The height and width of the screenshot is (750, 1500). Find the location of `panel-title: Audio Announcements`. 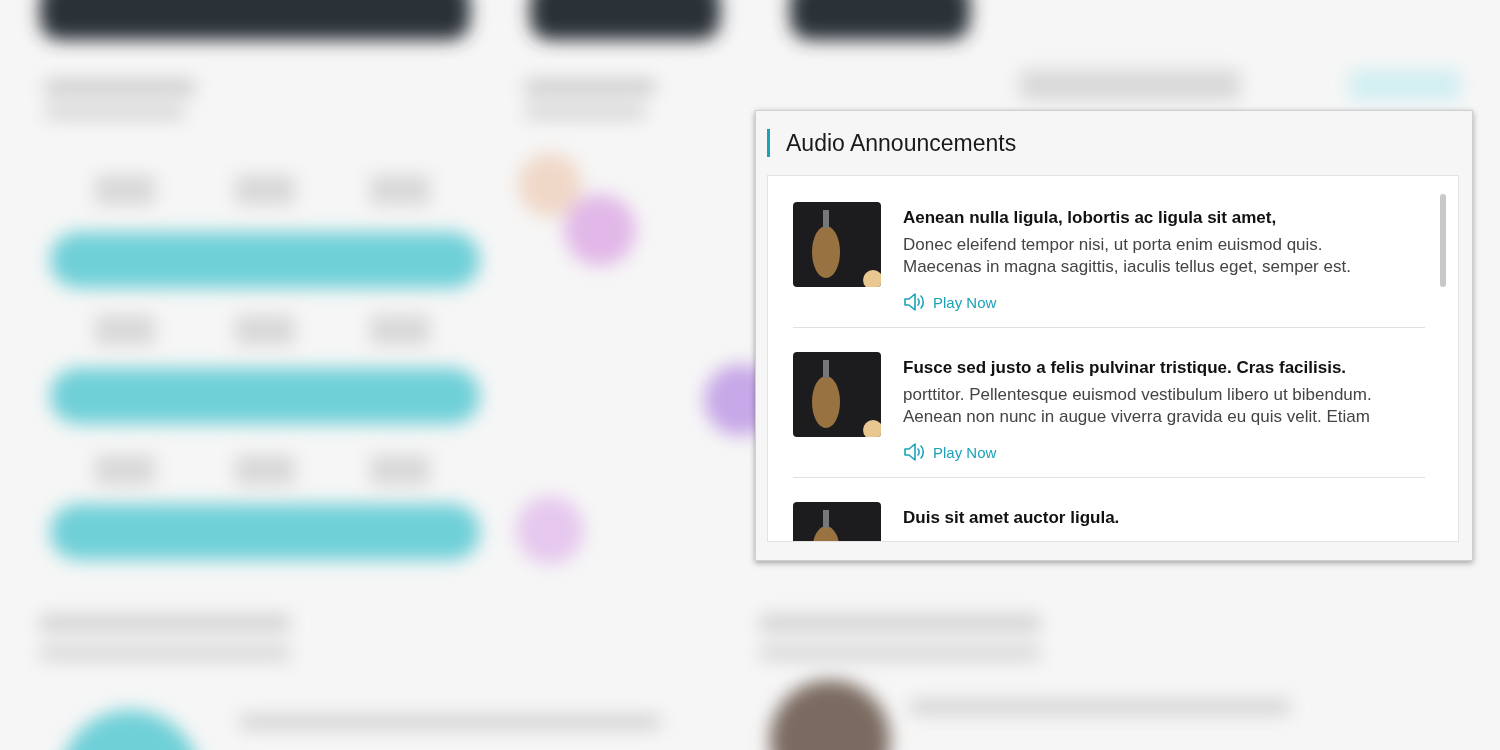

panel-title: Audio Announcements is located at coordinates (901, 143).